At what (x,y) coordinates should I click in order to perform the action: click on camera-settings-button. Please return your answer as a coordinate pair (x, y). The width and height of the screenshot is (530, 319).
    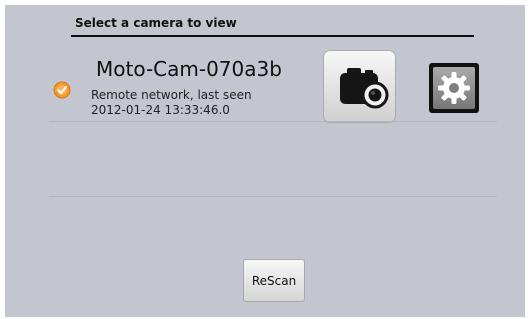
    Looking at the image, I should click on (454, 88).